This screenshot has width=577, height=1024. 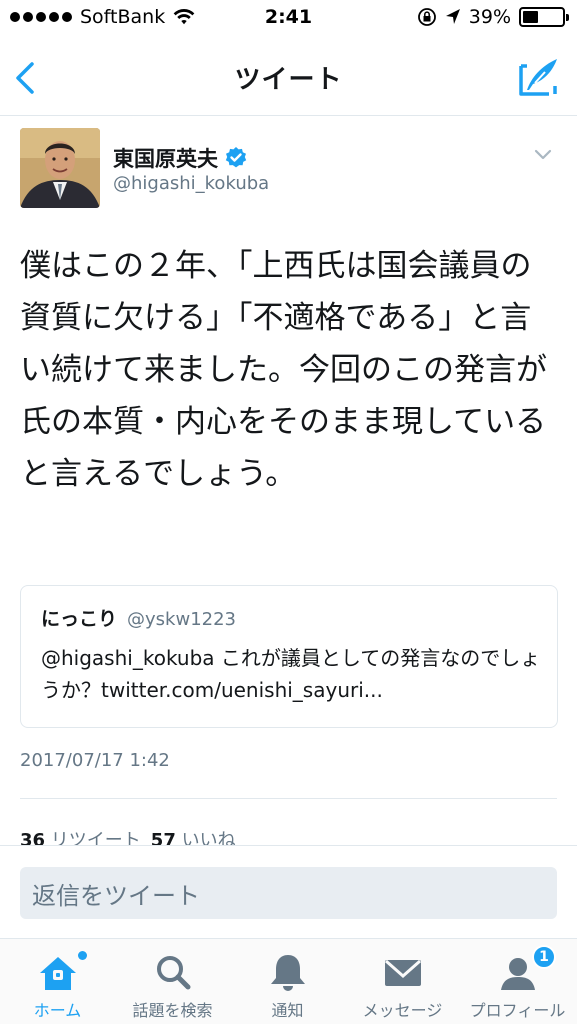 I want to click on home-icon, so click(x=58, y=973).